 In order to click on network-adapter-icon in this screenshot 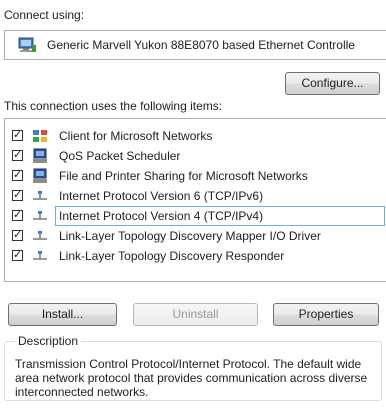, I will do `click(27, 45)`.